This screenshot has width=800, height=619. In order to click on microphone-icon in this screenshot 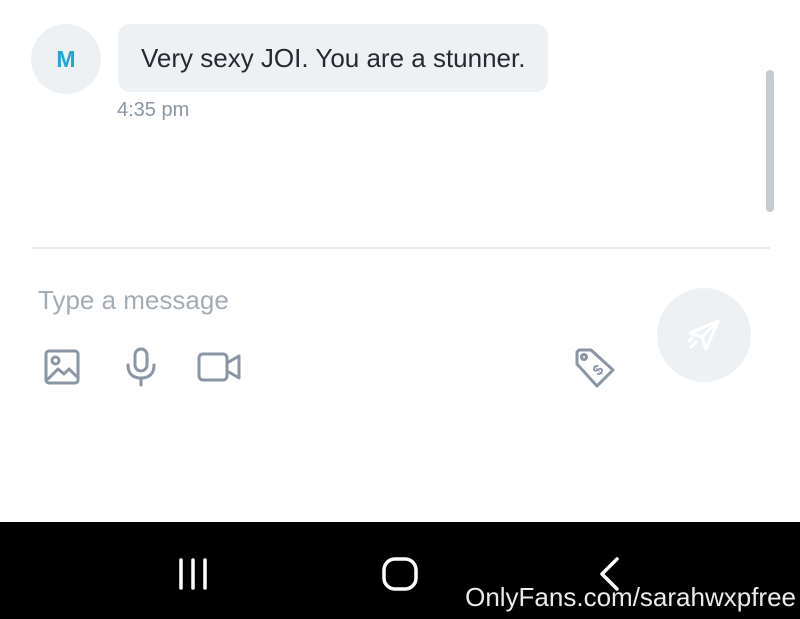, I will do `click(141, 367)`.